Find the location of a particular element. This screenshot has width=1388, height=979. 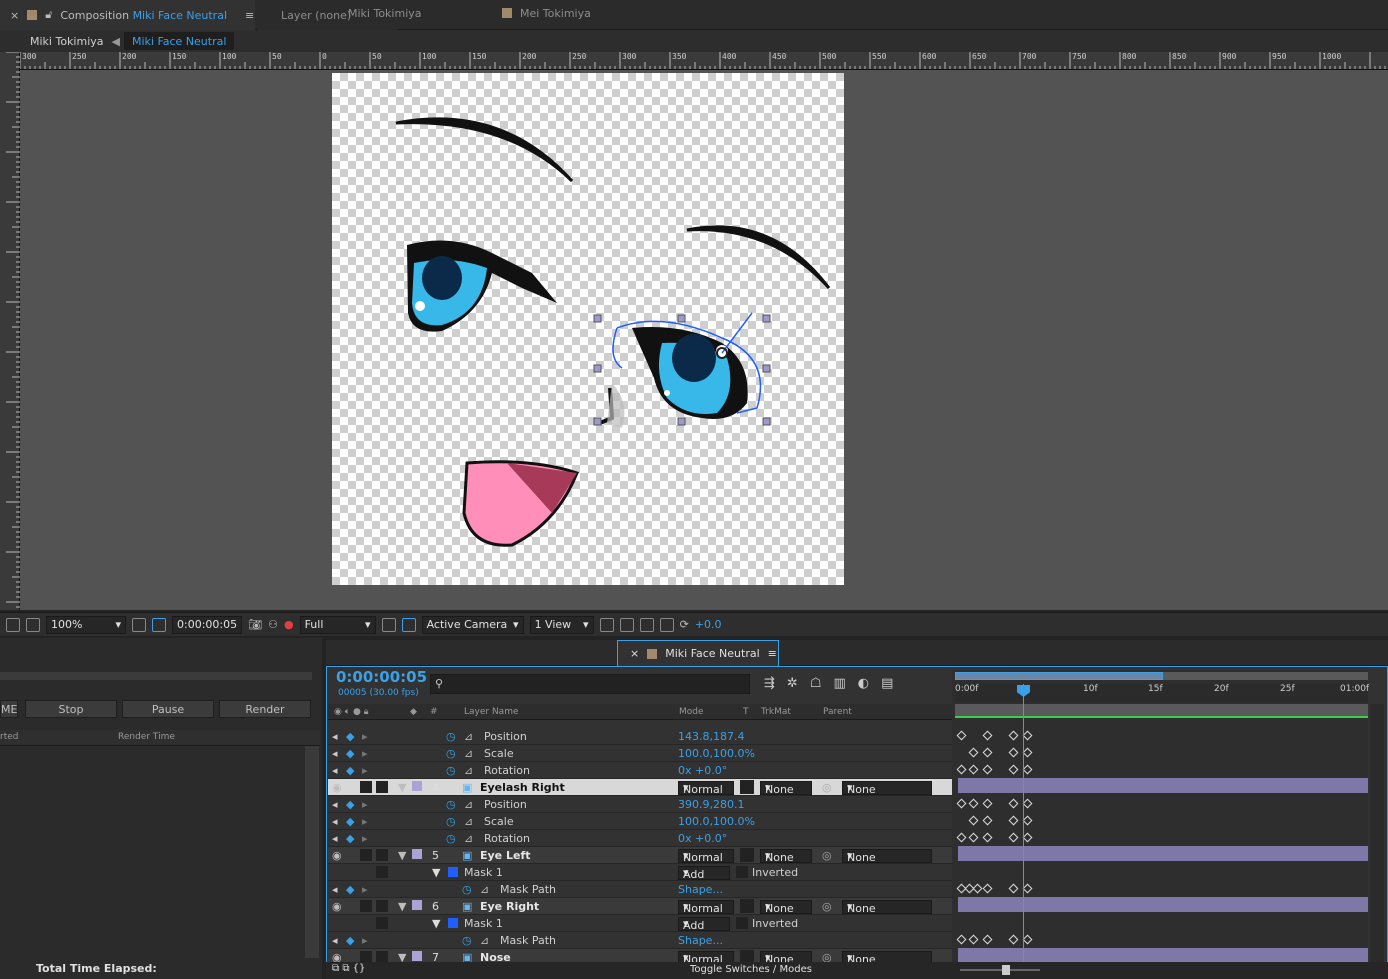

column-header-t: T is located at coordinates (746, 712).